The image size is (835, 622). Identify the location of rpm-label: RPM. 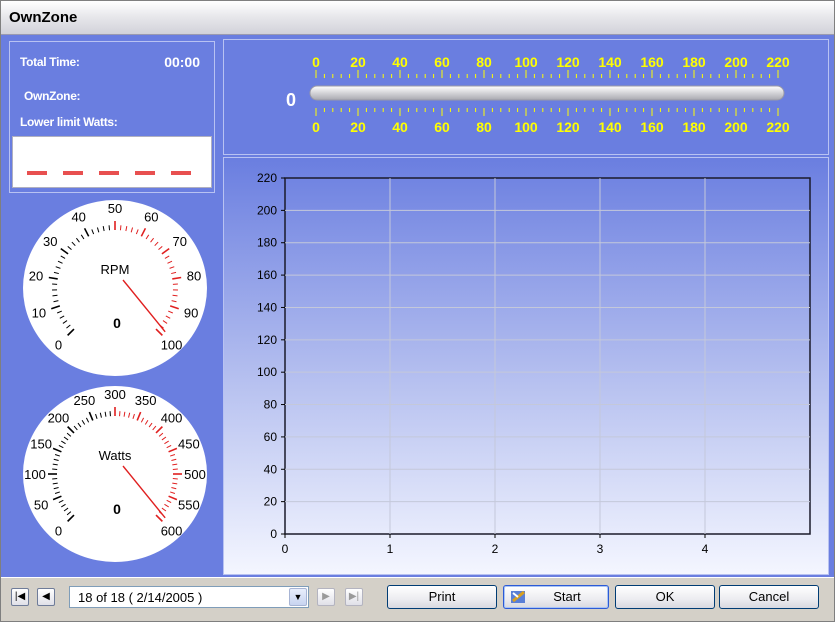
(115, 269).